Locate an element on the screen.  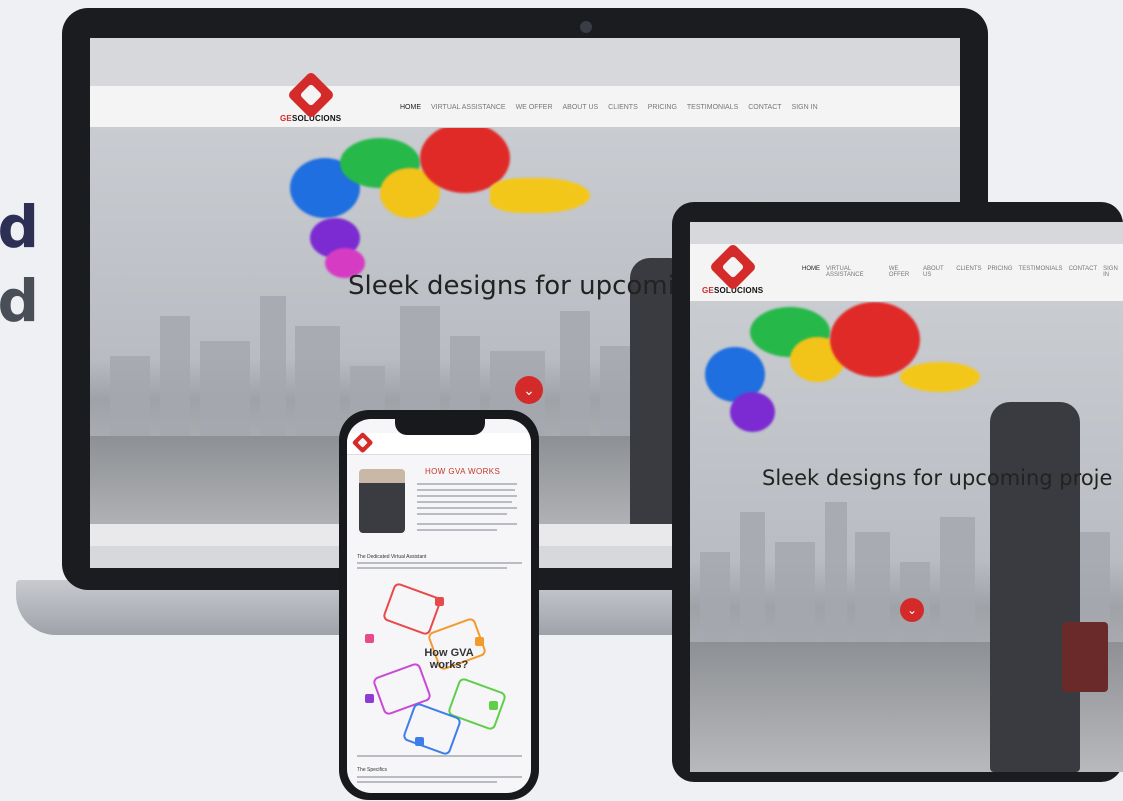
profile-photo is located at coordinates (382, 501).